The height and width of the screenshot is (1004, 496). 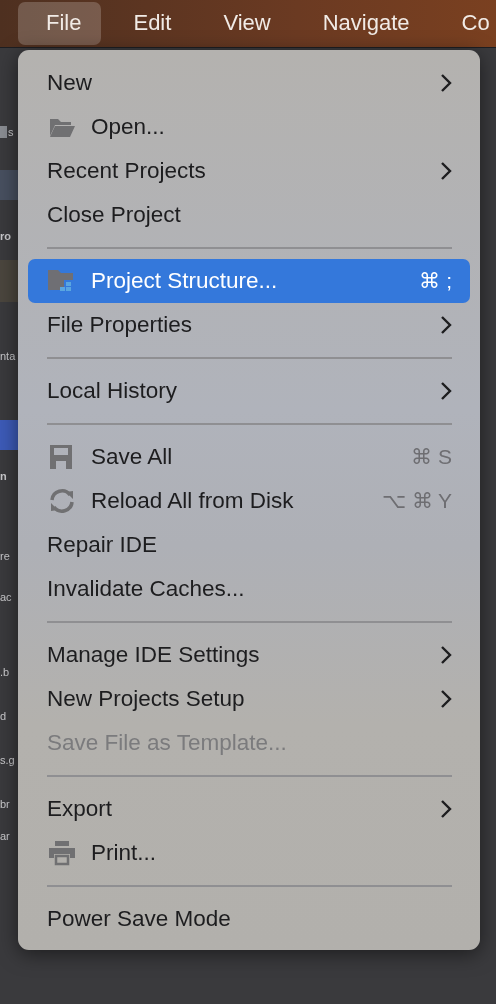 What do you see at coordinates (62, 853) in the screenshot?
I see `printer-icon` at bounding box center [62, 853].